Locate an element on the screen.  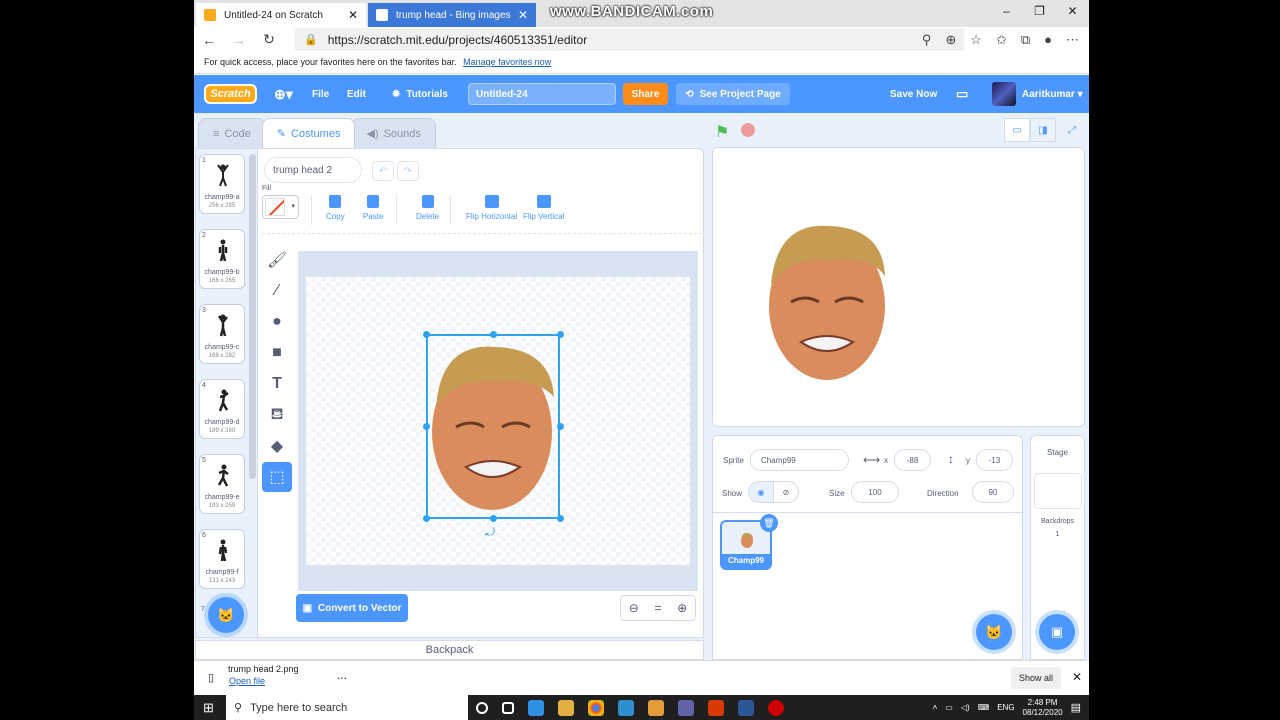
tab-sounds: ◀) Sounds is located at coordinates (393, 133).